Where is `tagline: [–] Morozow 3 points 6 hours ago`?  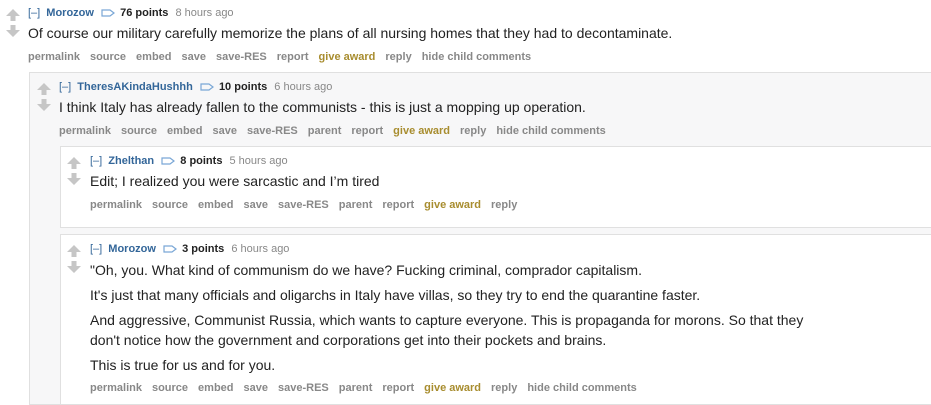
tagline: [–] Morozow 3 points 6 hours ago is located at coordinates (189, 250).